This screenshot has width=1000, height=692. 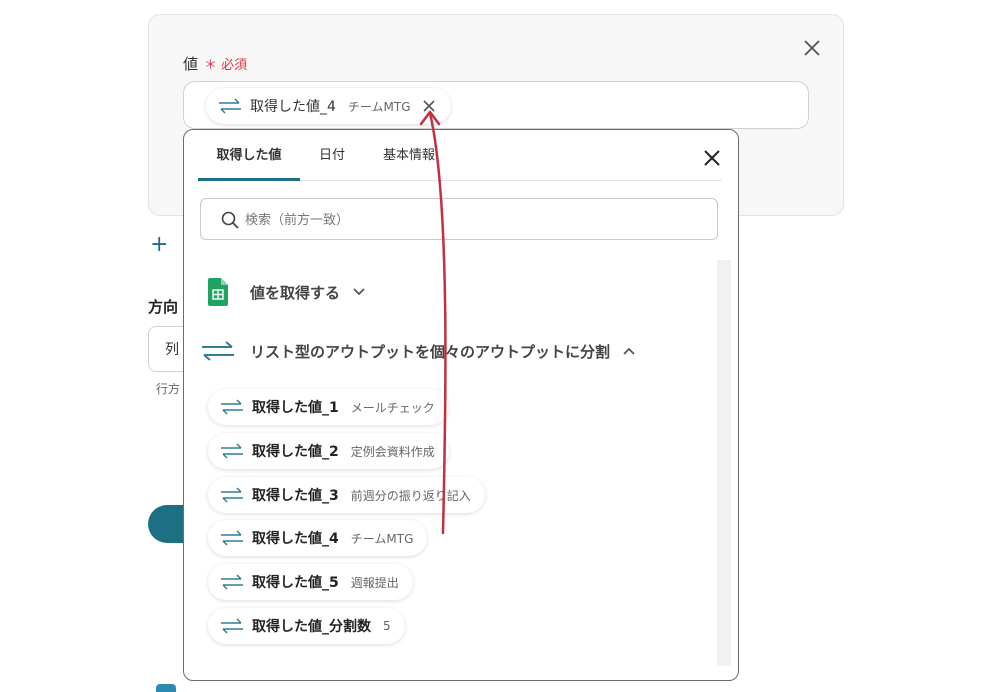 I want to click on item-subtitle: 定例会資料作成, so click(x=392, y=451).